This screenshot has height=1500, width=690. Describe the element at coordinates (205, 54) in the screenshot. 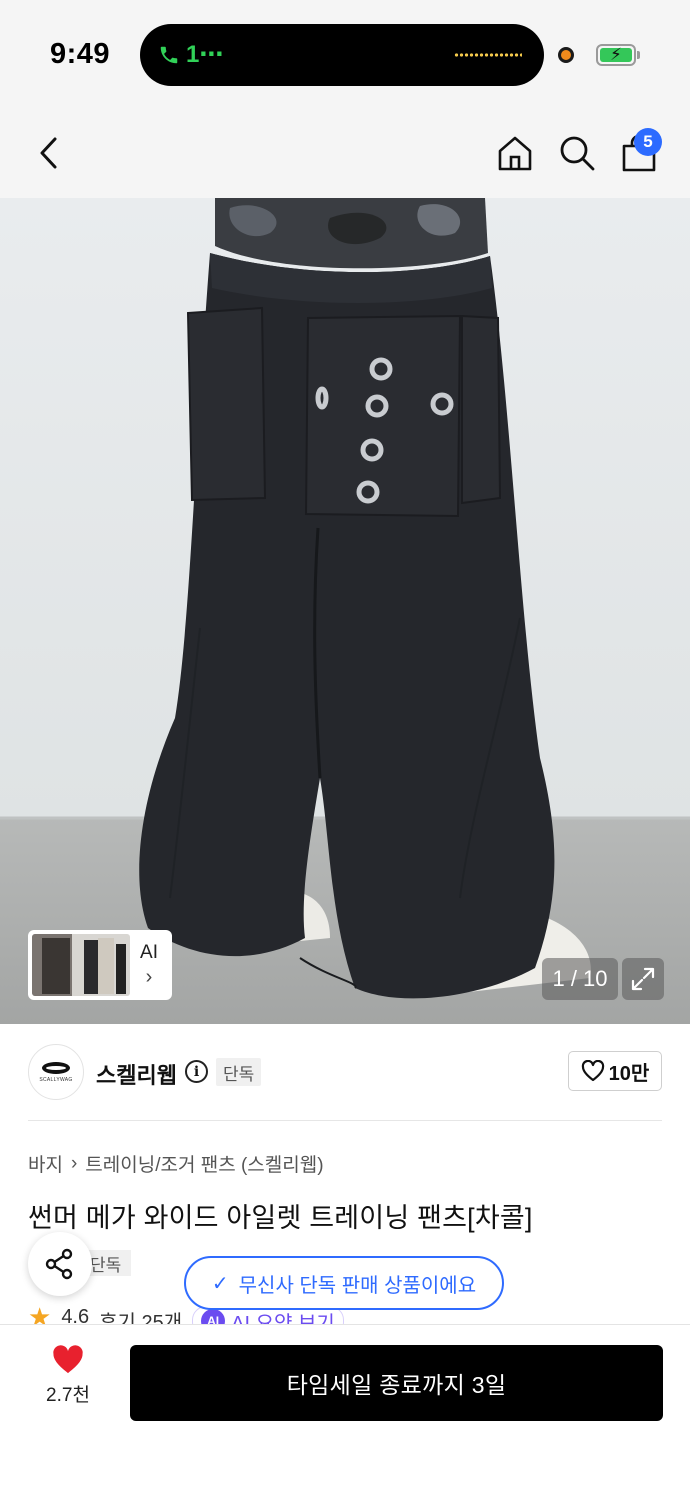

I see `call-duration: 1⋯` at that location.